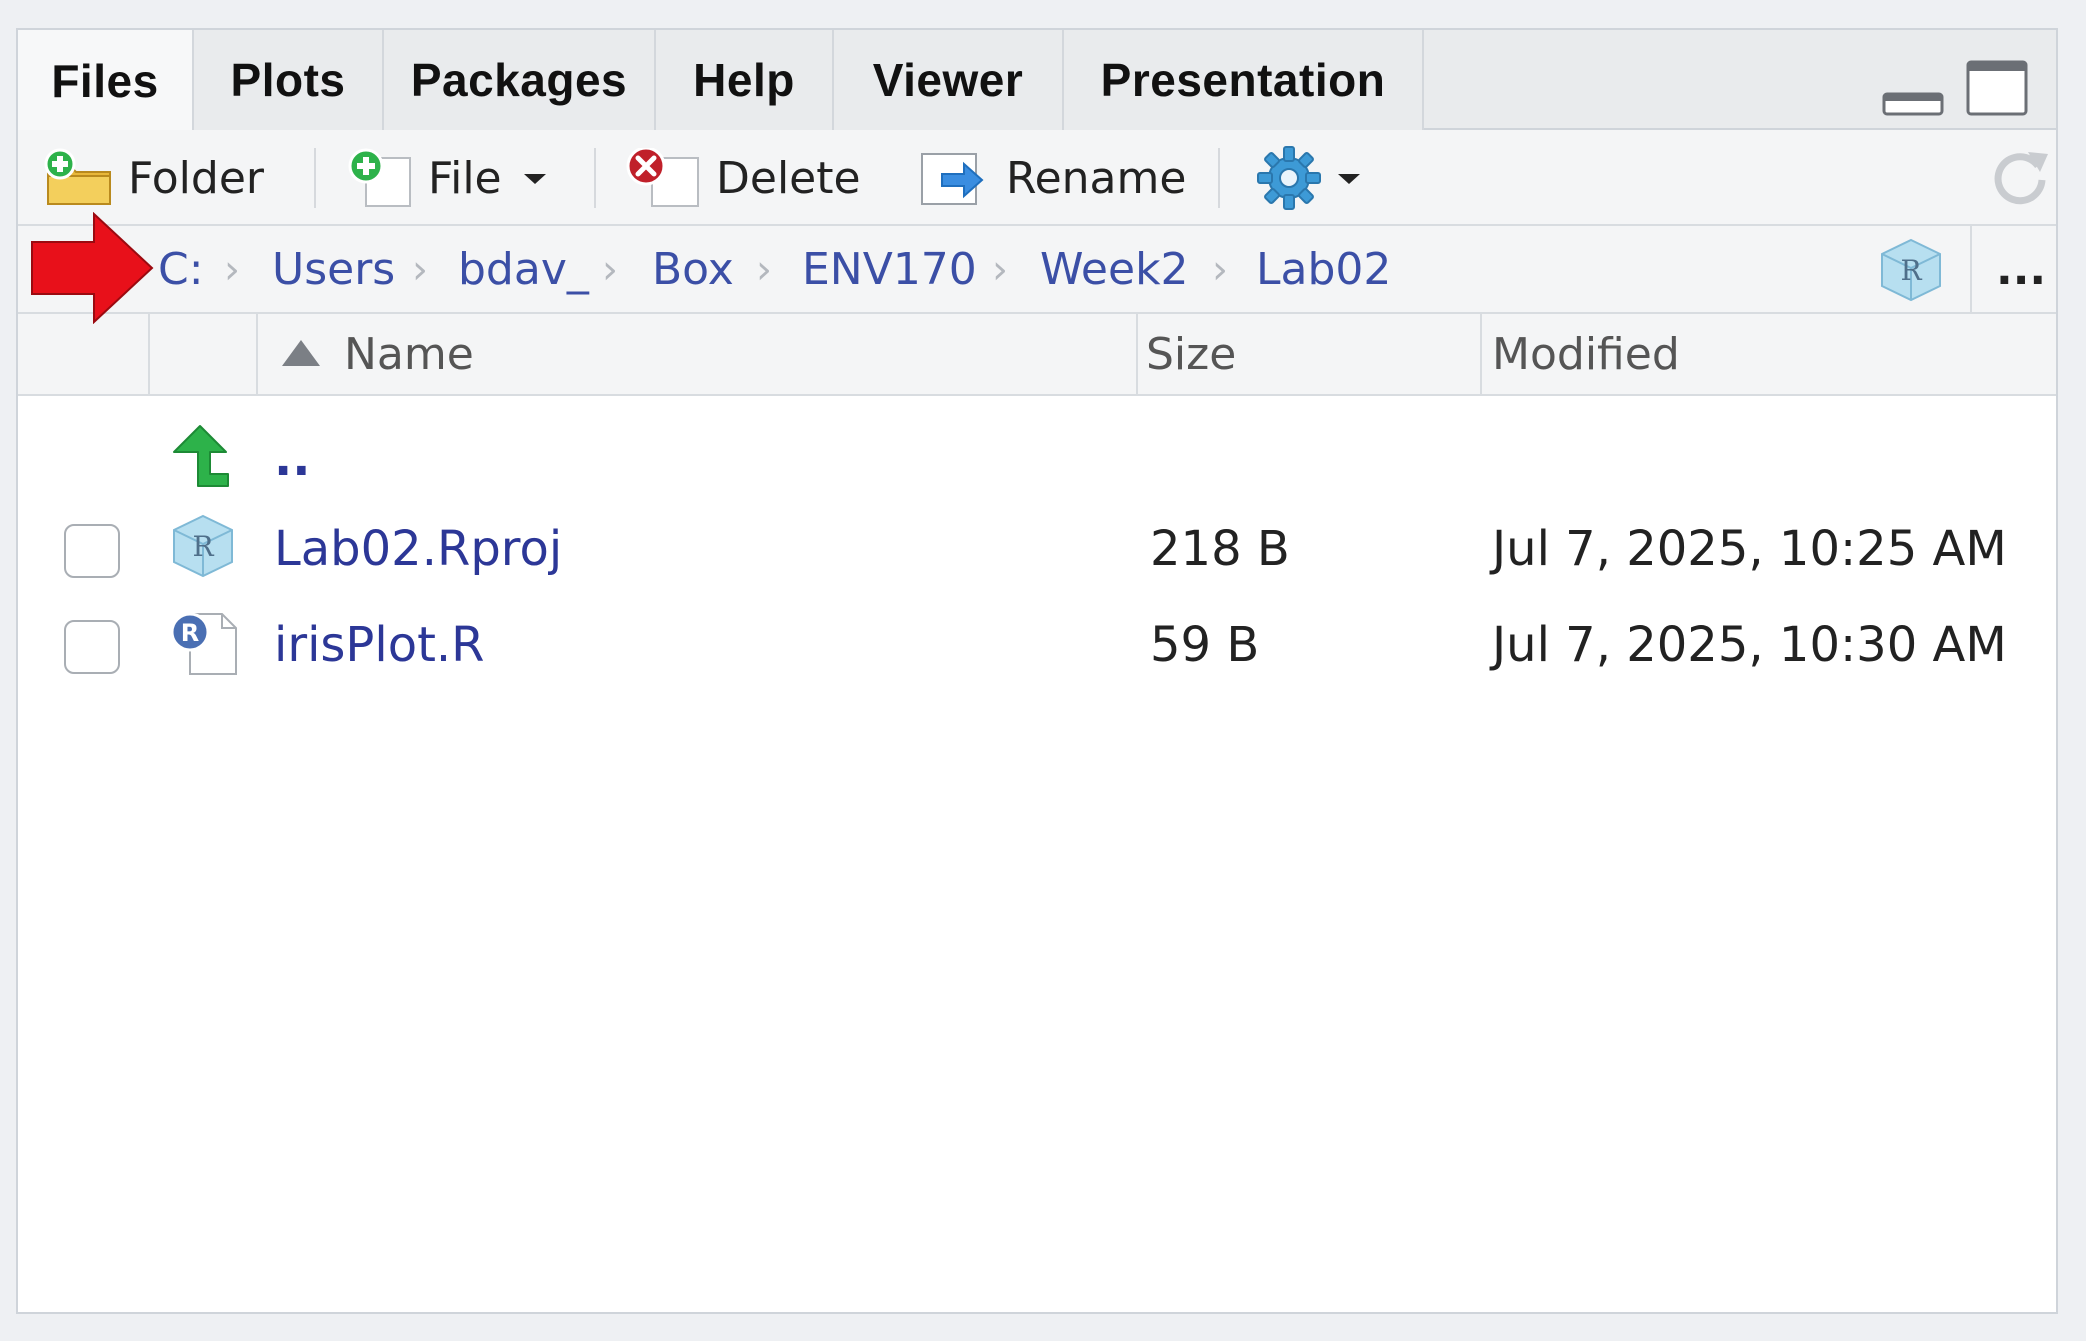  What do you see at coordinates (106, 81) in the screenshot?
I see `tab-files: Files` at bounding box center [106, 81].